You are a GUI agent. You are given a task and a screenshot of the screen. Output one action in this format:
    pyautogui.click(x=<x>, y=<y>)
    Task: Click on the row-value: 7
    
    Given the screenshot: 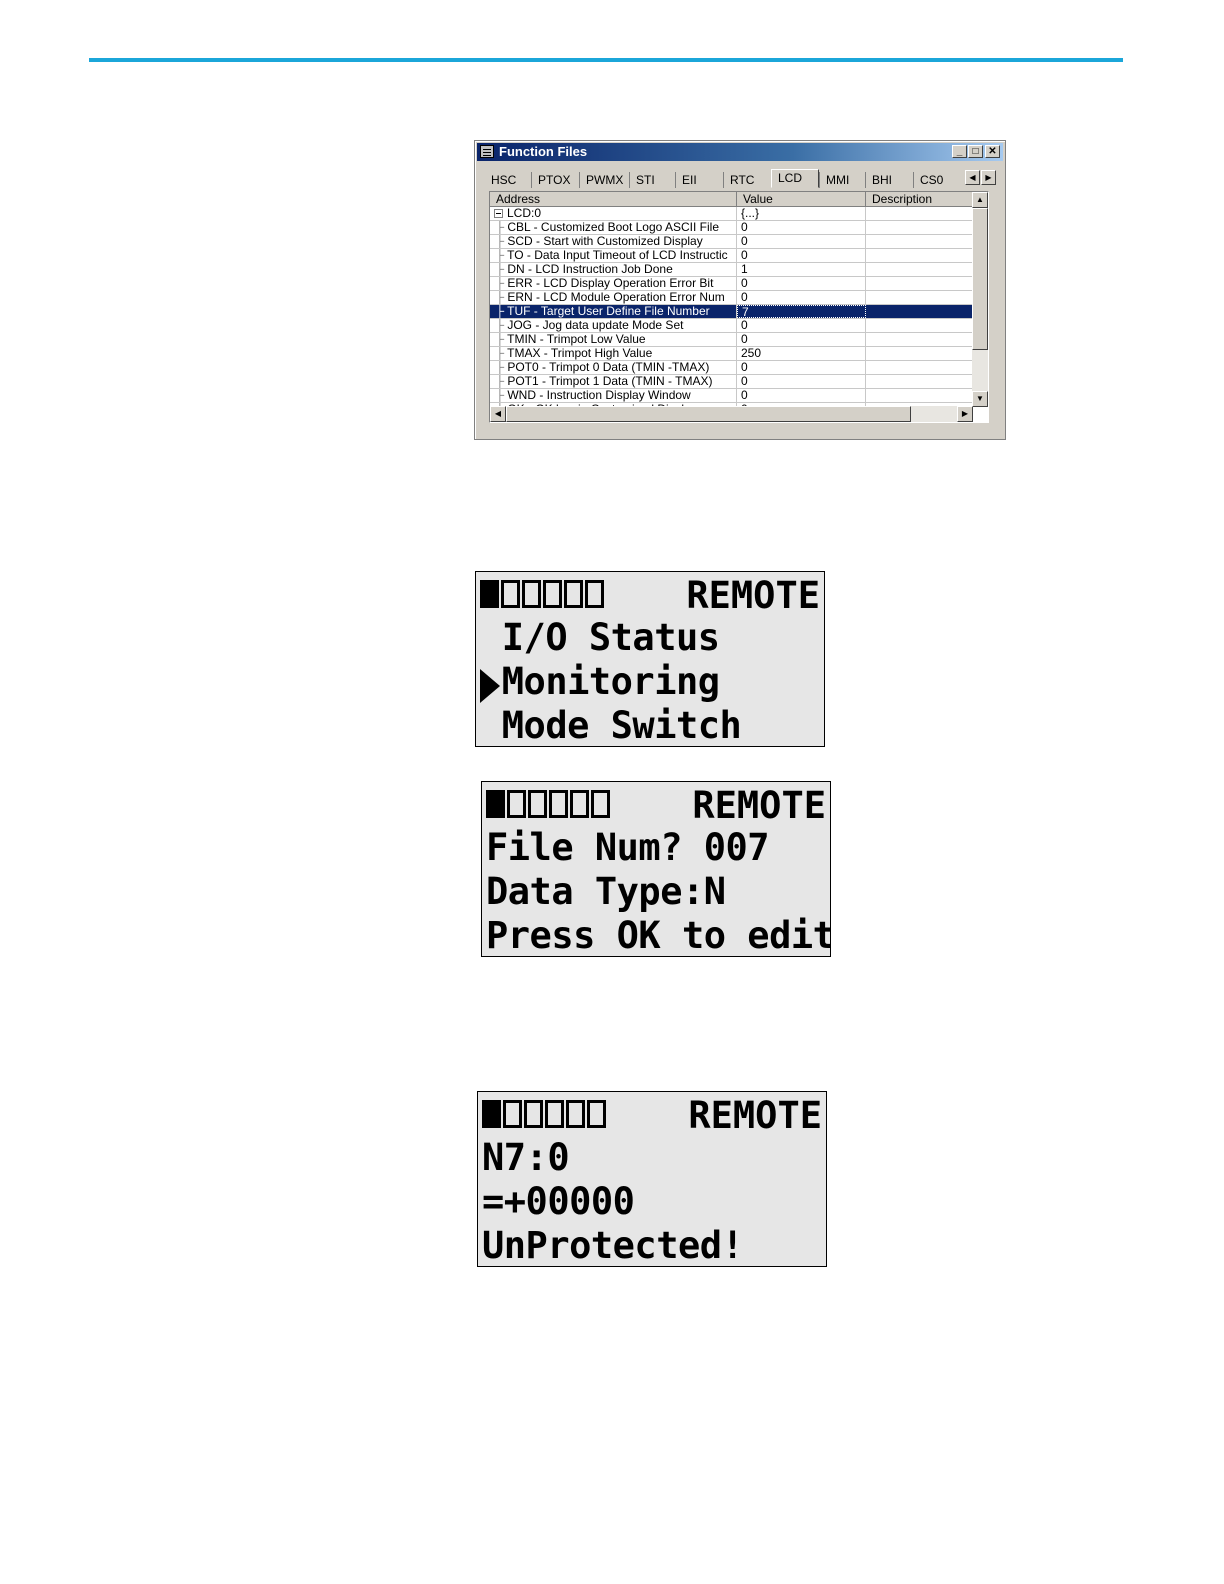 What is the action you would take?
    pyautogui.click(x=801, y=311)
    